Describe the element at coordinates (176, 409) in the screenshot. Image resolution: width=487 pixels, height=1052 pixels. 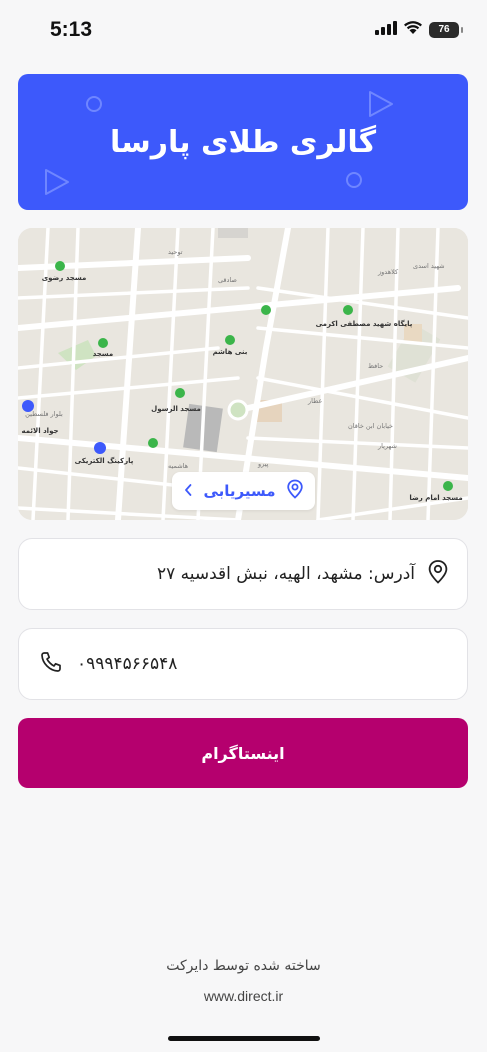
I see `map-label-masjed-rasool: مسجد الرسول` at that location.